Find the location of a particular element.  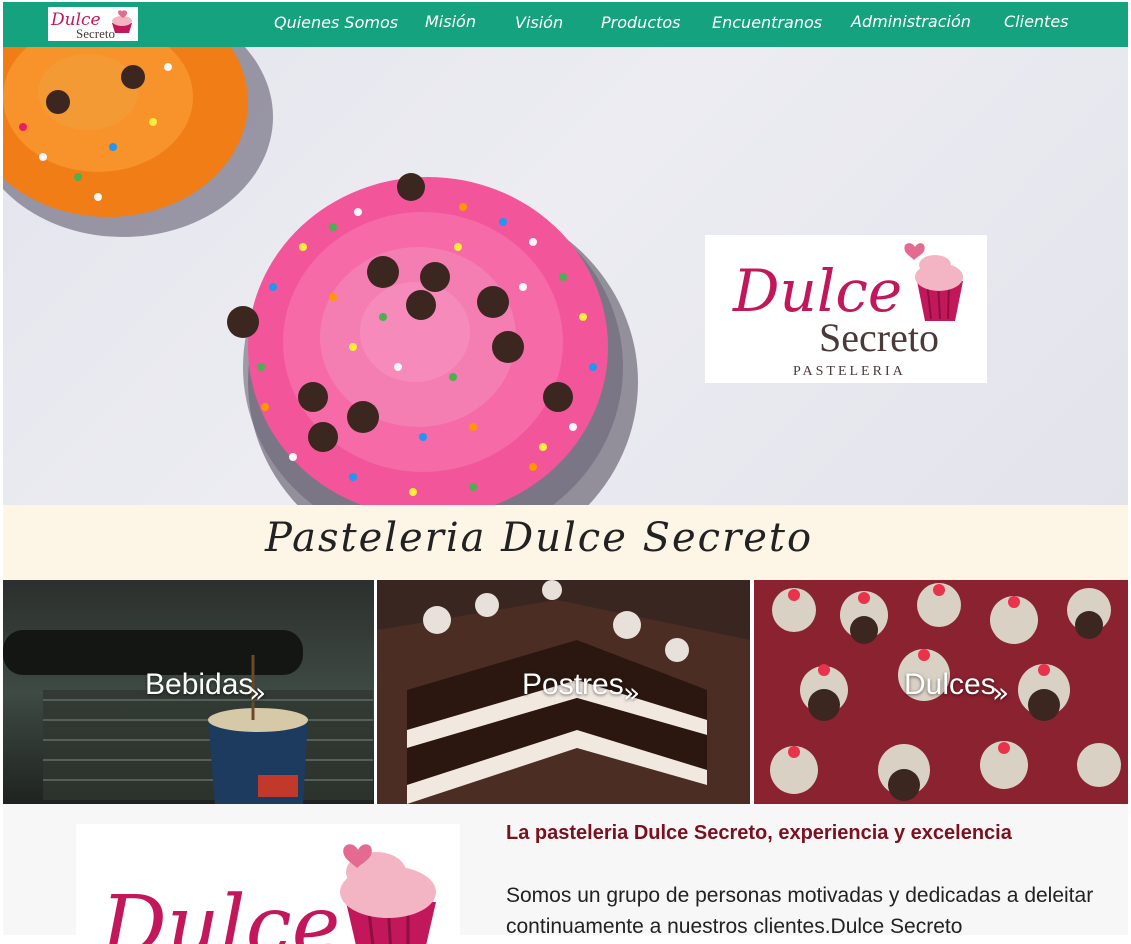

about-logo-word: Dulce is located at coordinates (219, 911).